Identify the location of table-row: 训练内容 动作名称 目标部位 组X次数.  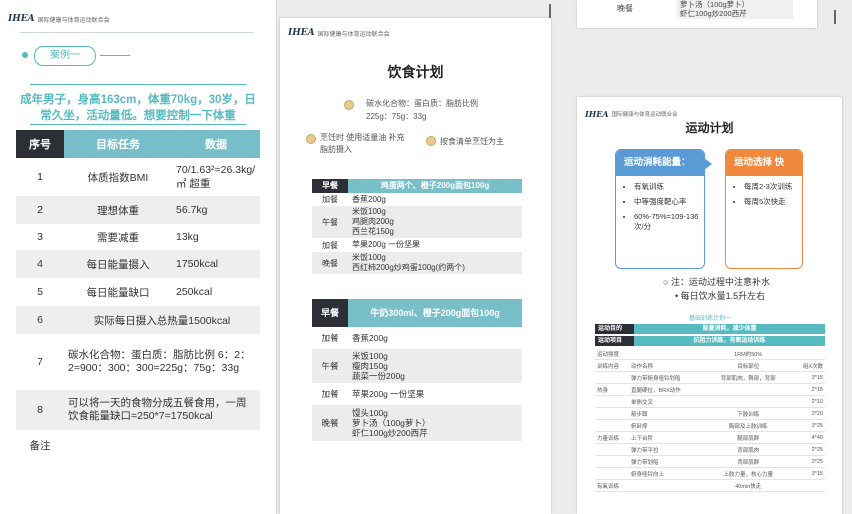
(710, 365).